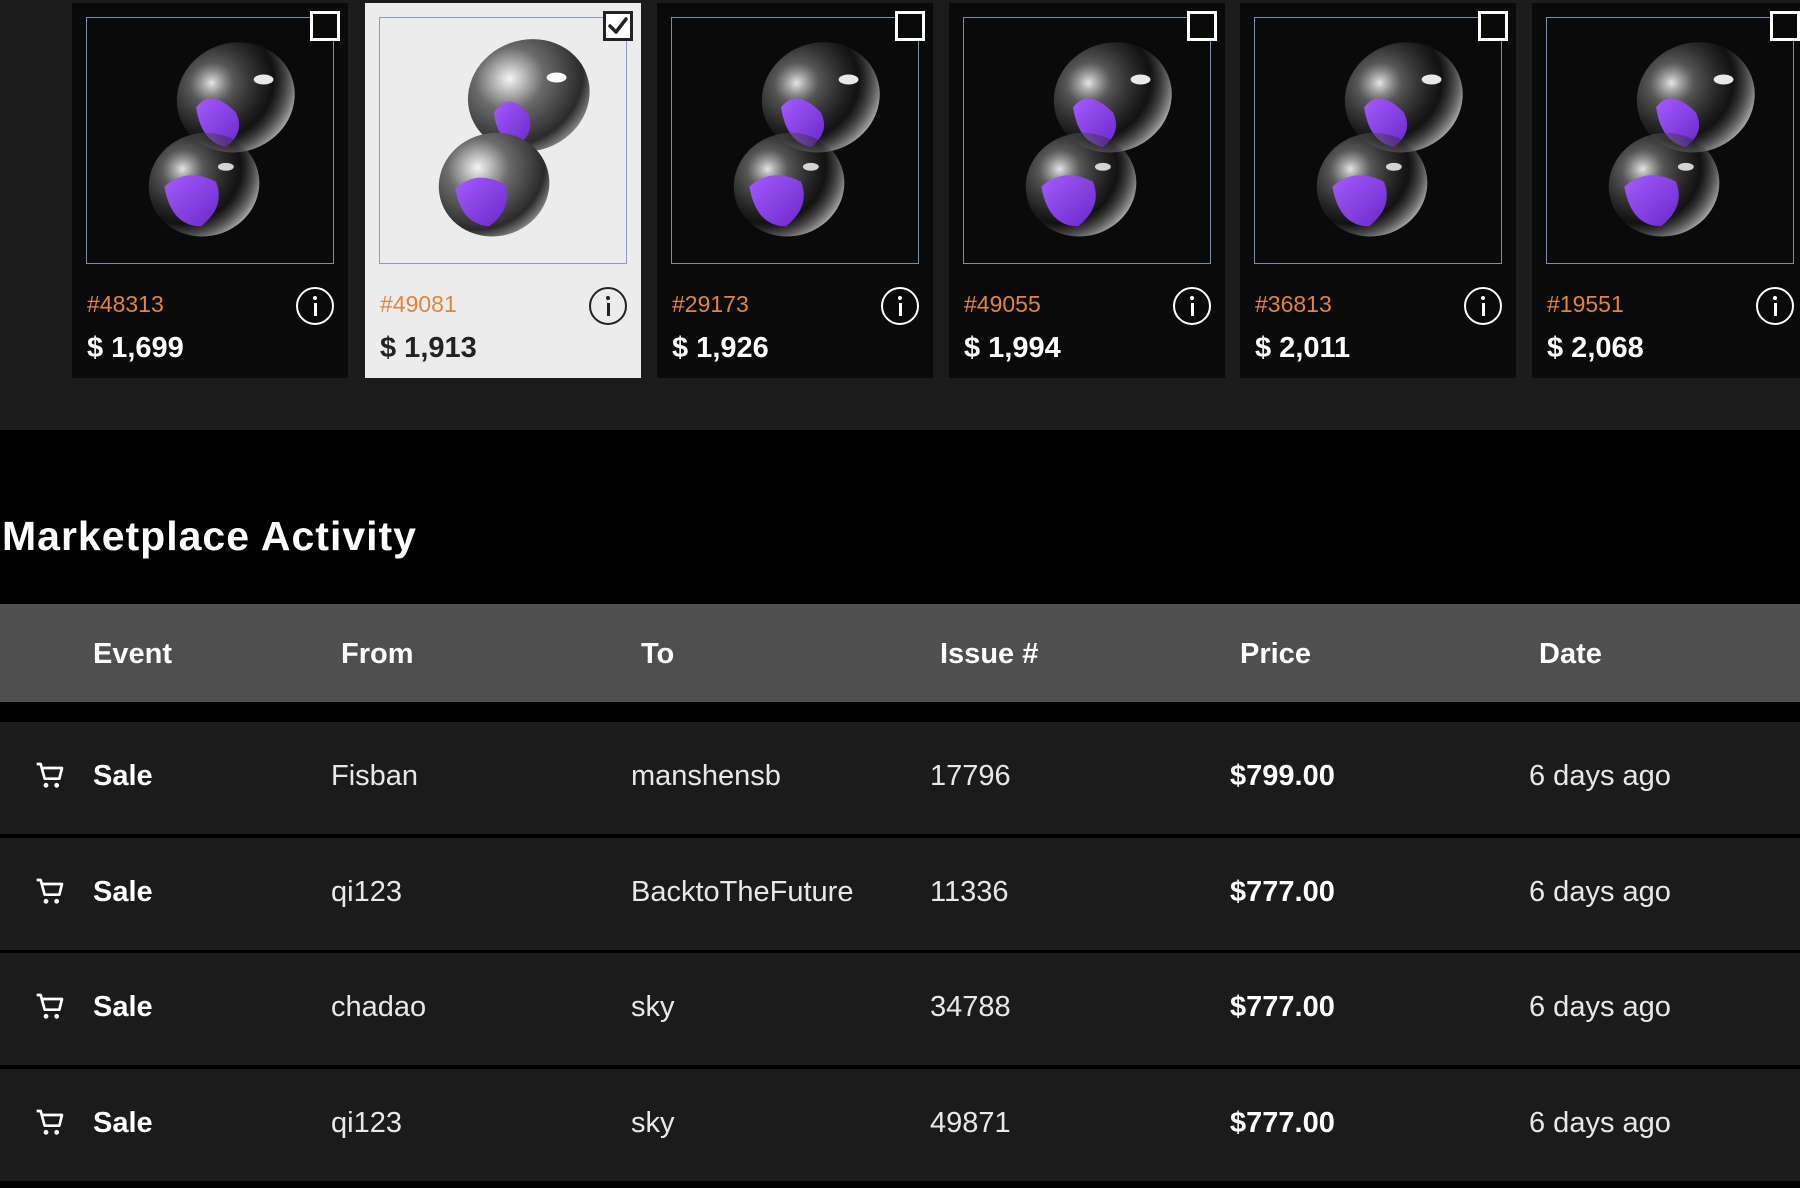  What do you see at coordinates (1282, 776) in the screenshot?
I see `price-cell: $799.00` at bounding box center [1282, 776].